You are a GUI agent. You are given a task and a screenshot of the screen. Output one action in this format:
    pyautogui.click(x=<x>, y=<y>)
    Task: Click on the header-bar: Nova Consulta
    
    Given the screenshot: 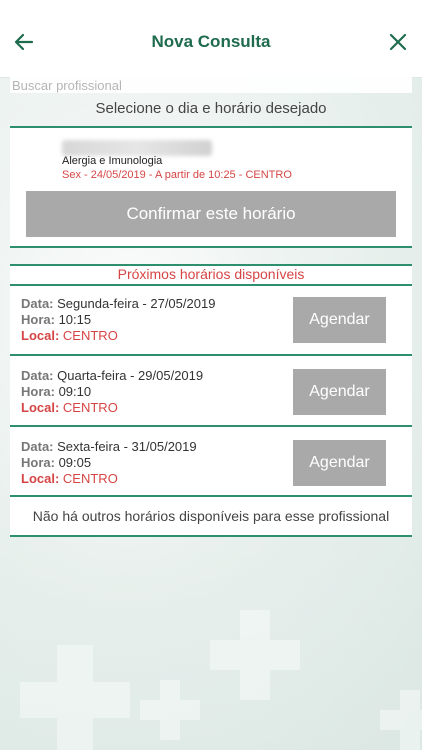 What is the action you would take?
    pyautogui.click(x=211, y=39)
    